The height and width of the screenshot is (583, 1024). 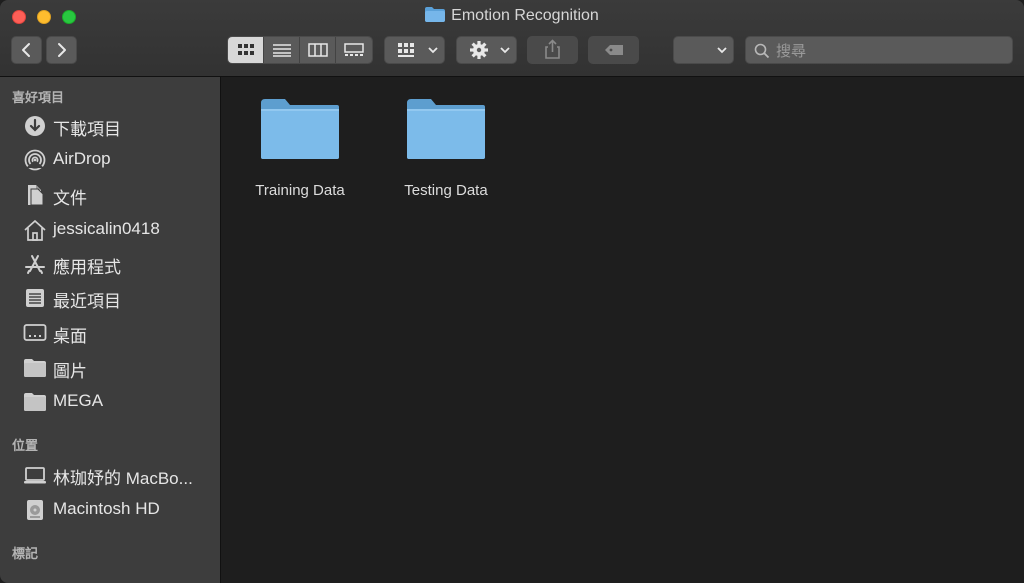 I want to click on applications-icon, so click(x=35, y=264).